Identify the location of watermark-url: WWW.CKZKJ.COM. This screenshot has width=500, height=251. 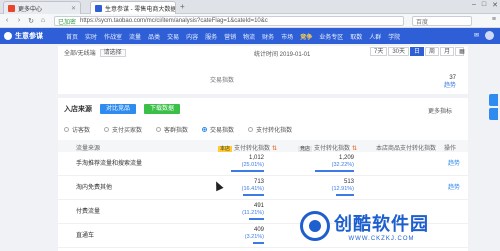
(381, 239).